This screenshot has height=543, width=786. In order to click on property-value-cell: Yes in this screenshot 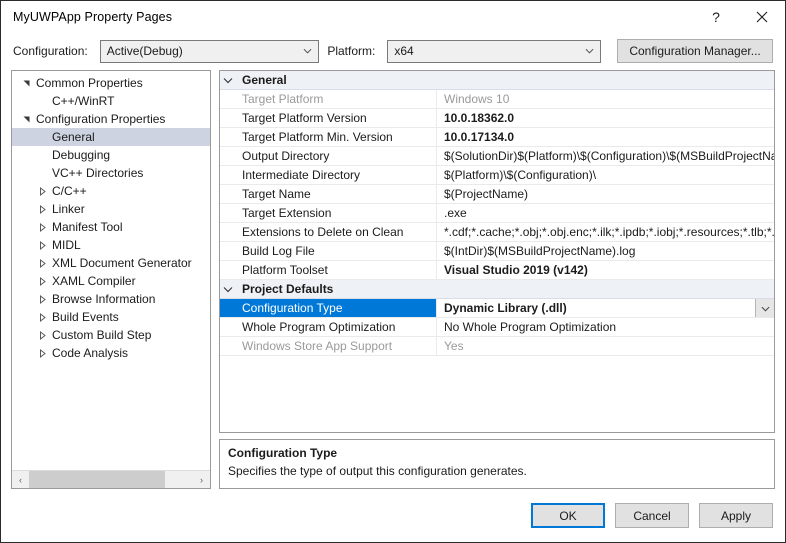, I will do `click(605, 346)`.